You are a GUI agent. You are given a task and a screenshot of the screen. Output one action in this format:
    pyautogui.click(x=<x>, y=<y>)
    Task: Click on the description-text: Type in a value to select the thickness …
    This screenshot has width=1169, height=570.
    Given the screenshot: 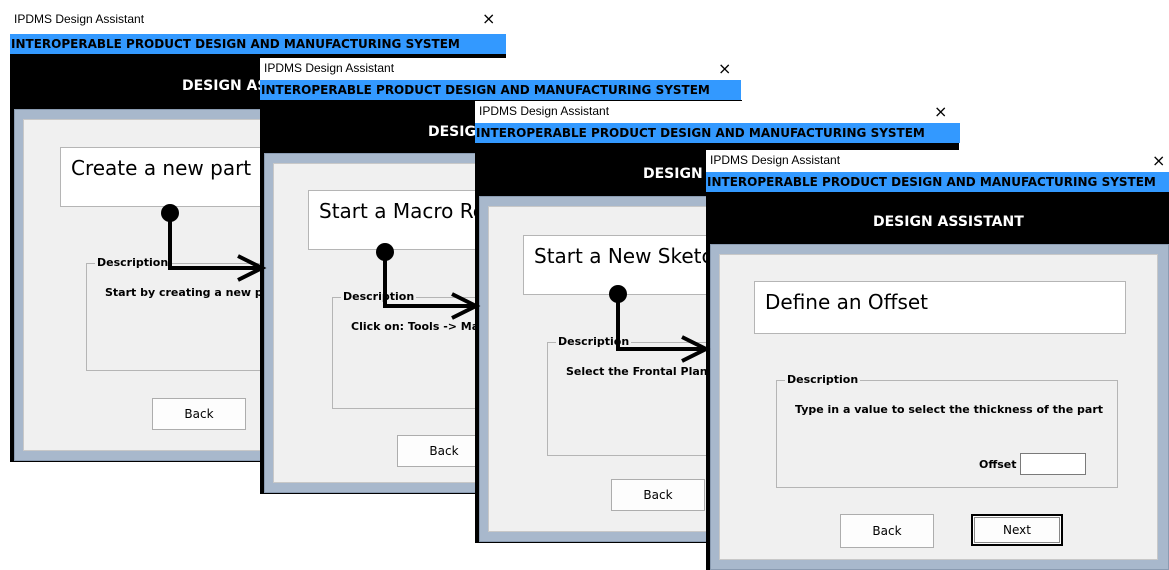 What is the action you would take?
    pyautogui.click(x=949, y=409)
    